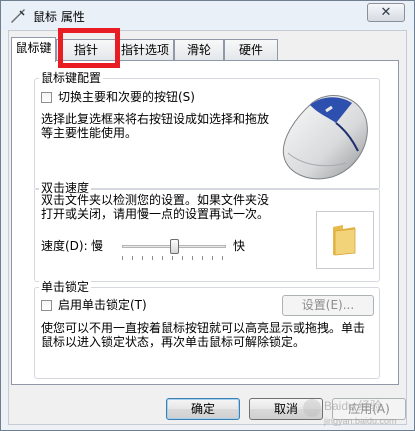 Image resolution: width=415 pixels, height=431 pixels. What do you see at coordinates (102, 305) in the screenshot?
I see `enable-click-lock-label: 启用单击锁定(T)` at bounding box center [102, 305].